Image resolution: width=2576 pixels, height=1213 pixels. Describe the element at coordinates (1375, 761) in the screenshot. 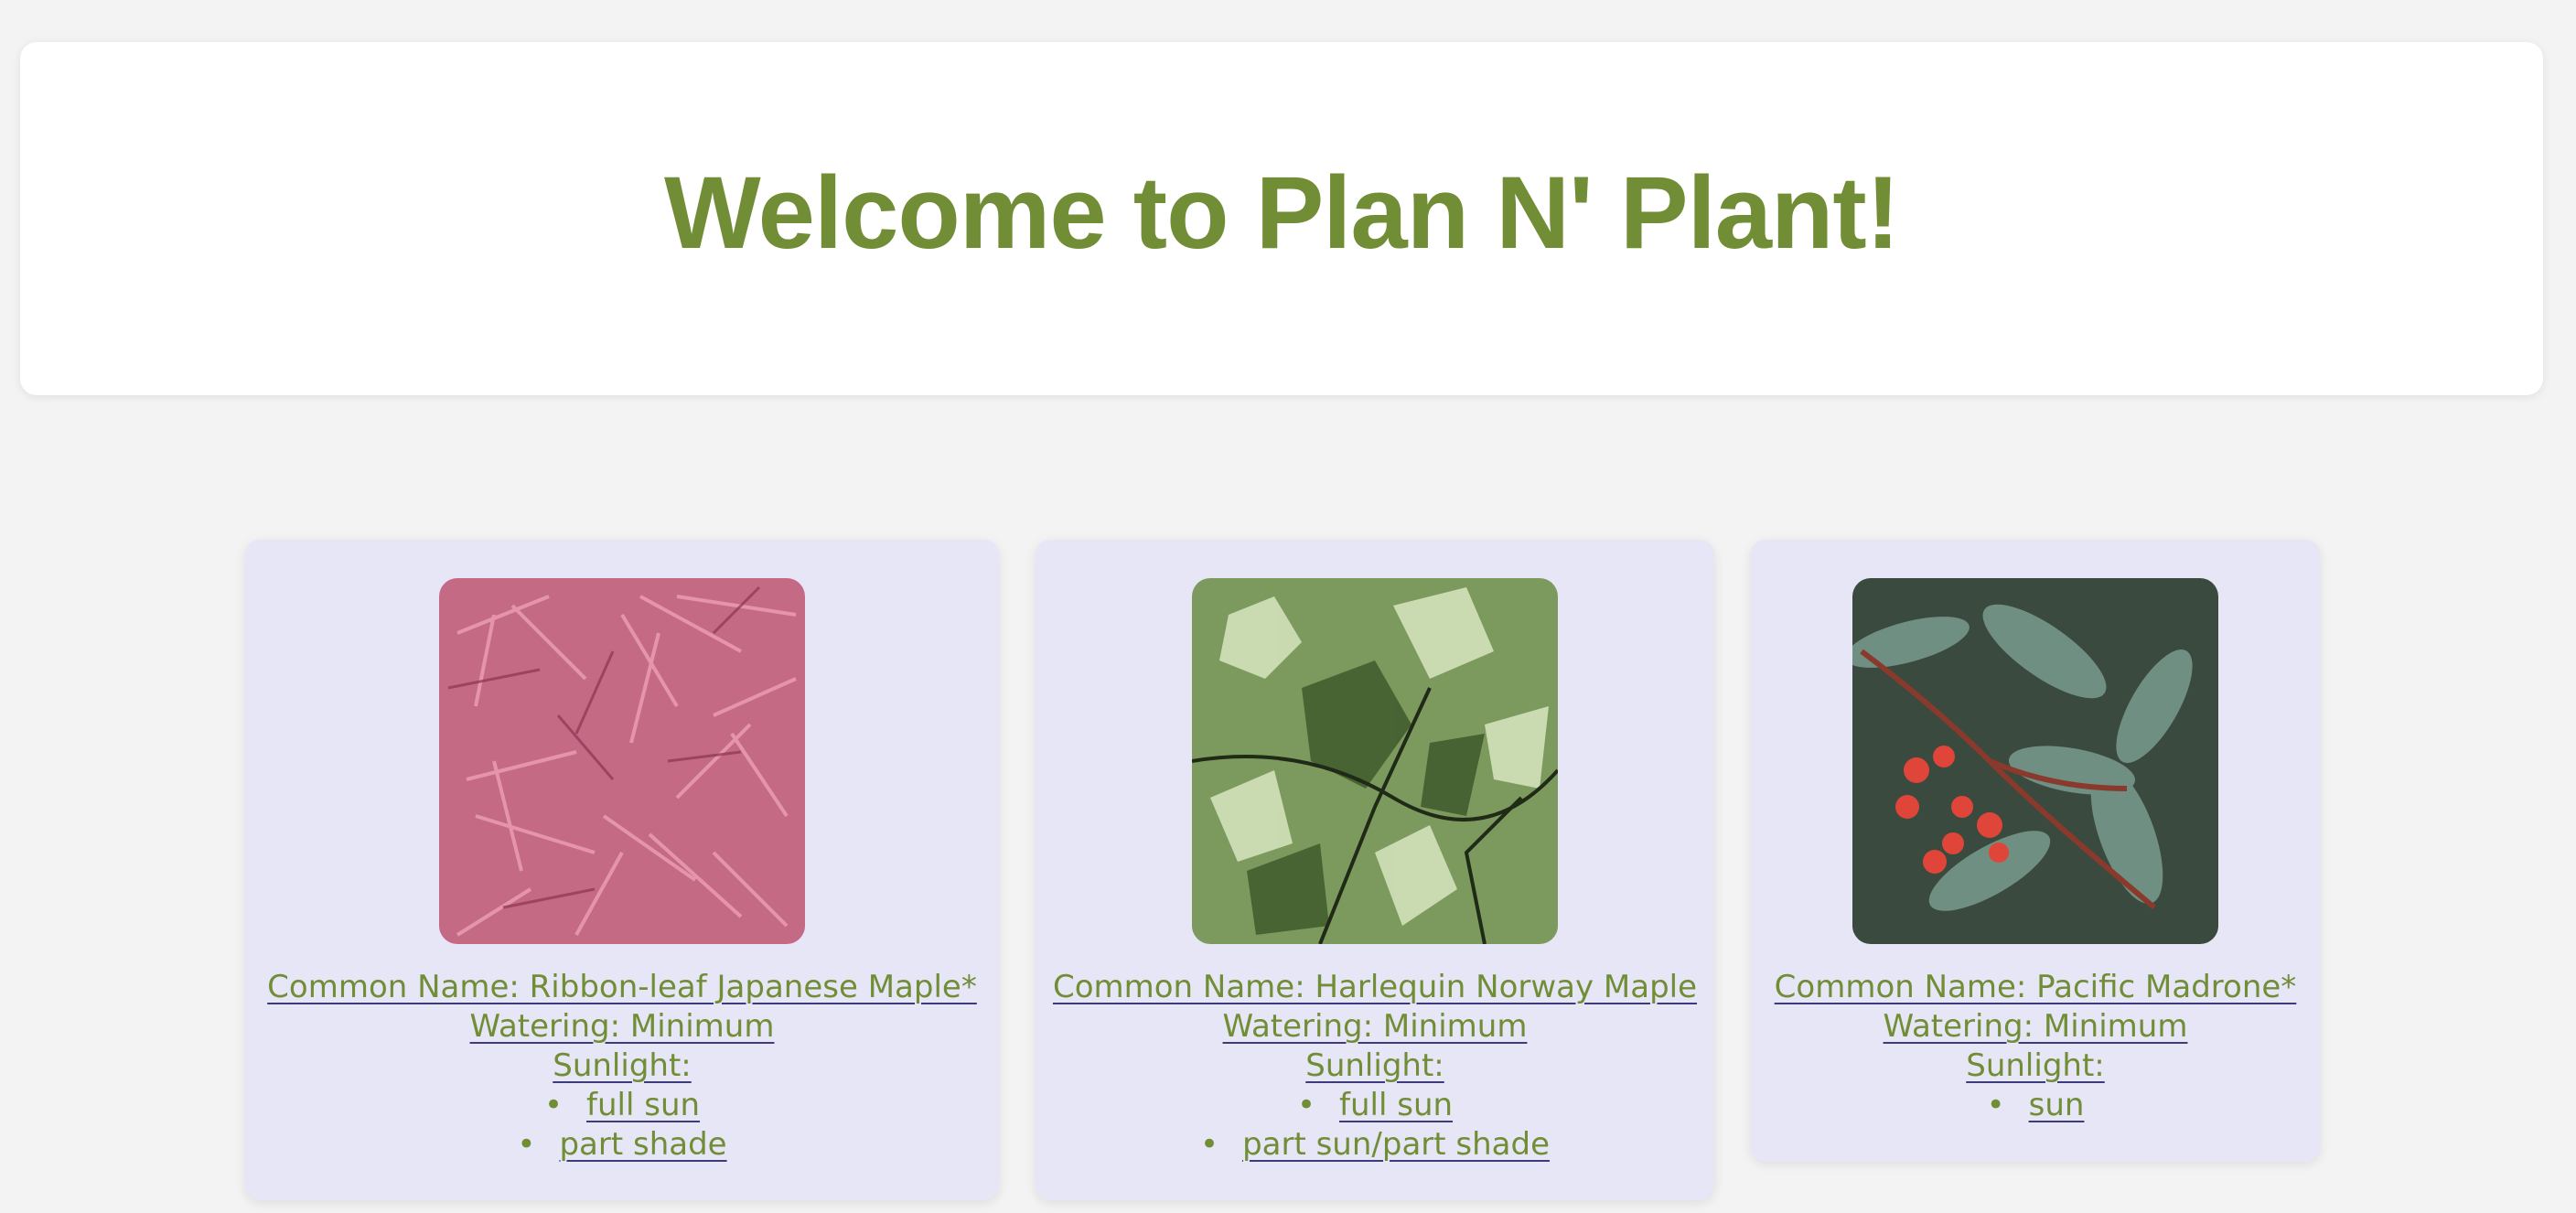

I see `plant-photo-norway-maple` at that location.